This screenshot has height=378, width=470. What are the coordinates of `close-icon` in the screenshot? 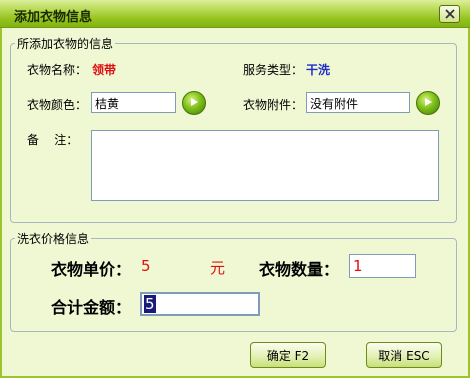 It's located at (449, 14).